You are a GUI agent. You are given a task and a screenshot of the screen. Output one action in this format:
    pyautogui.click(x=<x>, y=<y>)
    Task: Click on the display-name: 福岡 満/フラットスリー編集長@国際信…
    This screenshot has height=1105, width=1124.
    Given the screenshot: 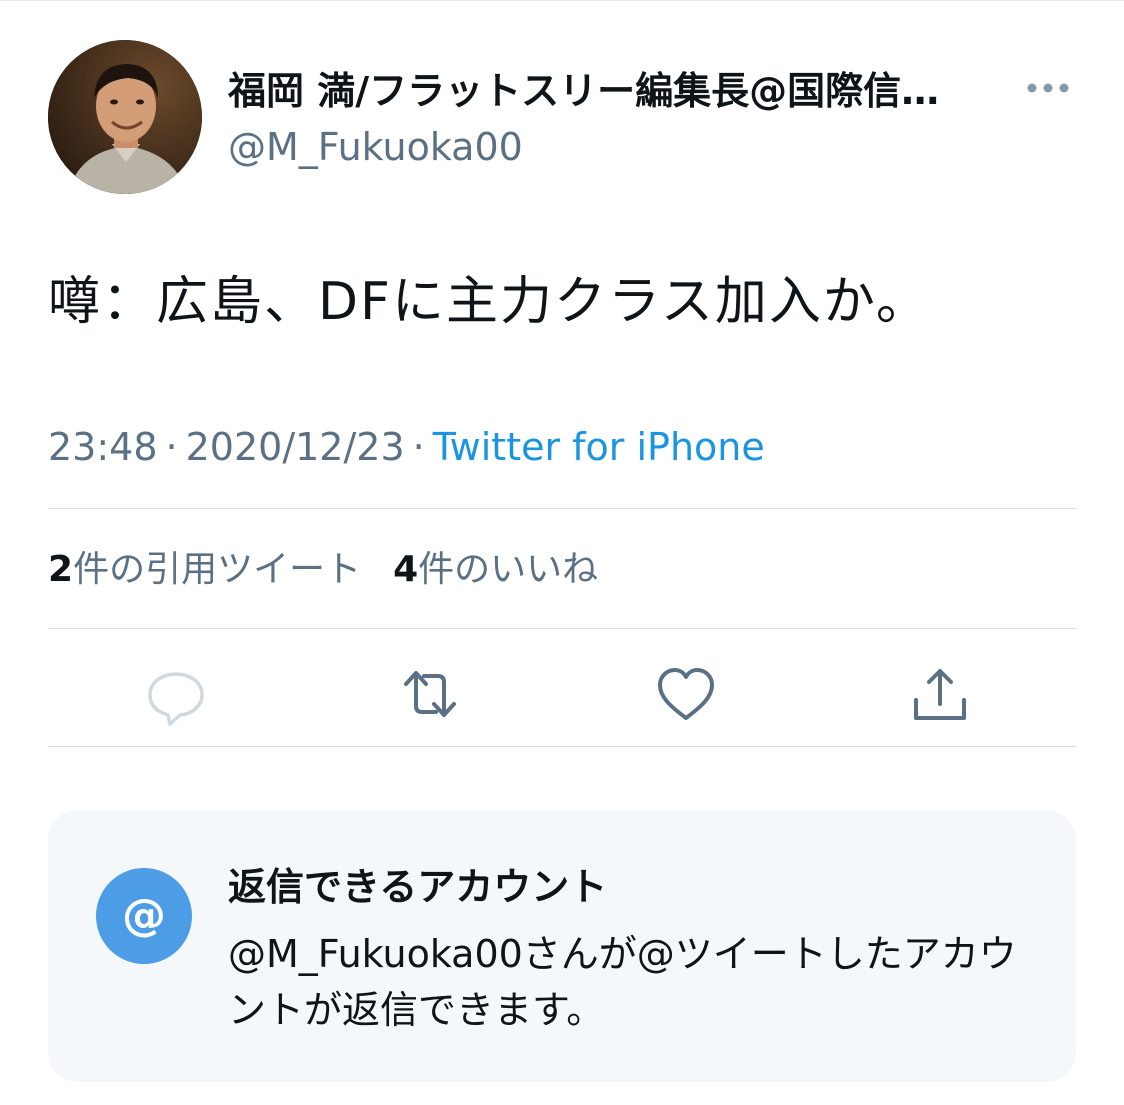 What is the action you would take?
    pyautogui.click(x=623, y=91)
    